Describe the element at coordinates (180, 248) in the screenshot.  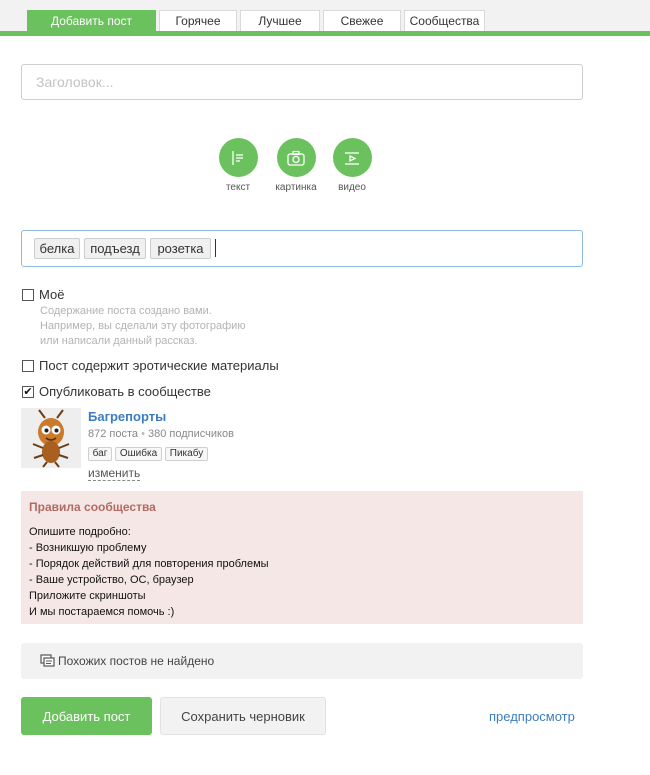
I see `tag-chip: розетка` at that location.